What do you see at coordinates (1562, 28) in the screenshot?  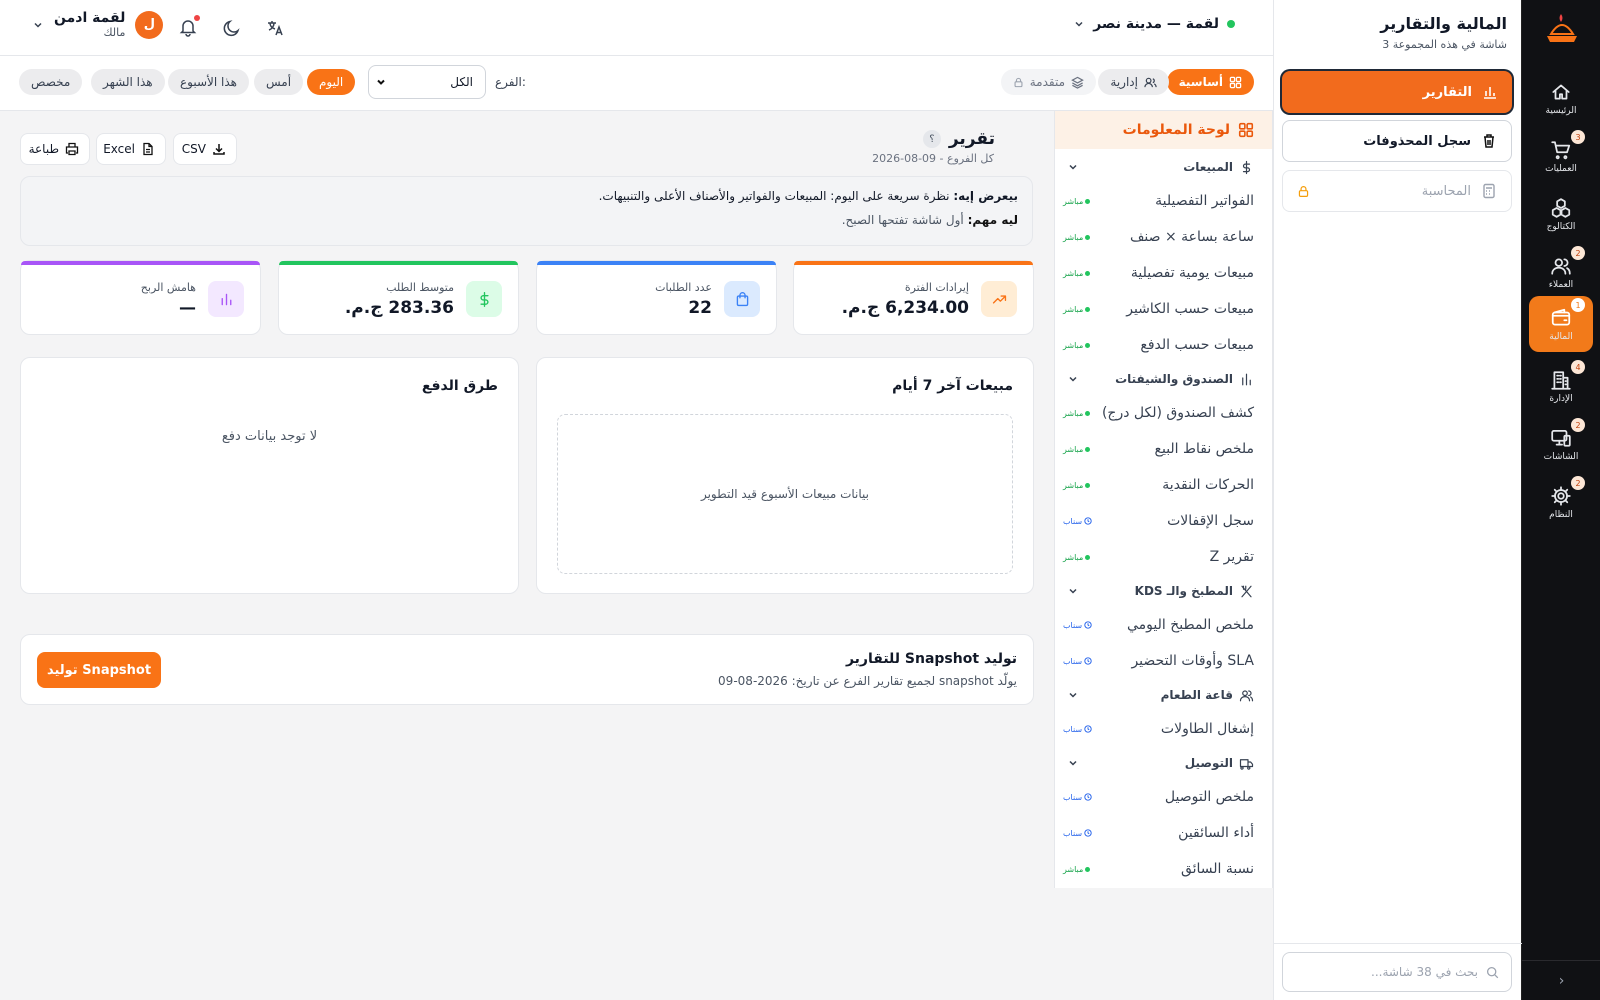 I see `app-logo` at bounding box center [1562, 28].